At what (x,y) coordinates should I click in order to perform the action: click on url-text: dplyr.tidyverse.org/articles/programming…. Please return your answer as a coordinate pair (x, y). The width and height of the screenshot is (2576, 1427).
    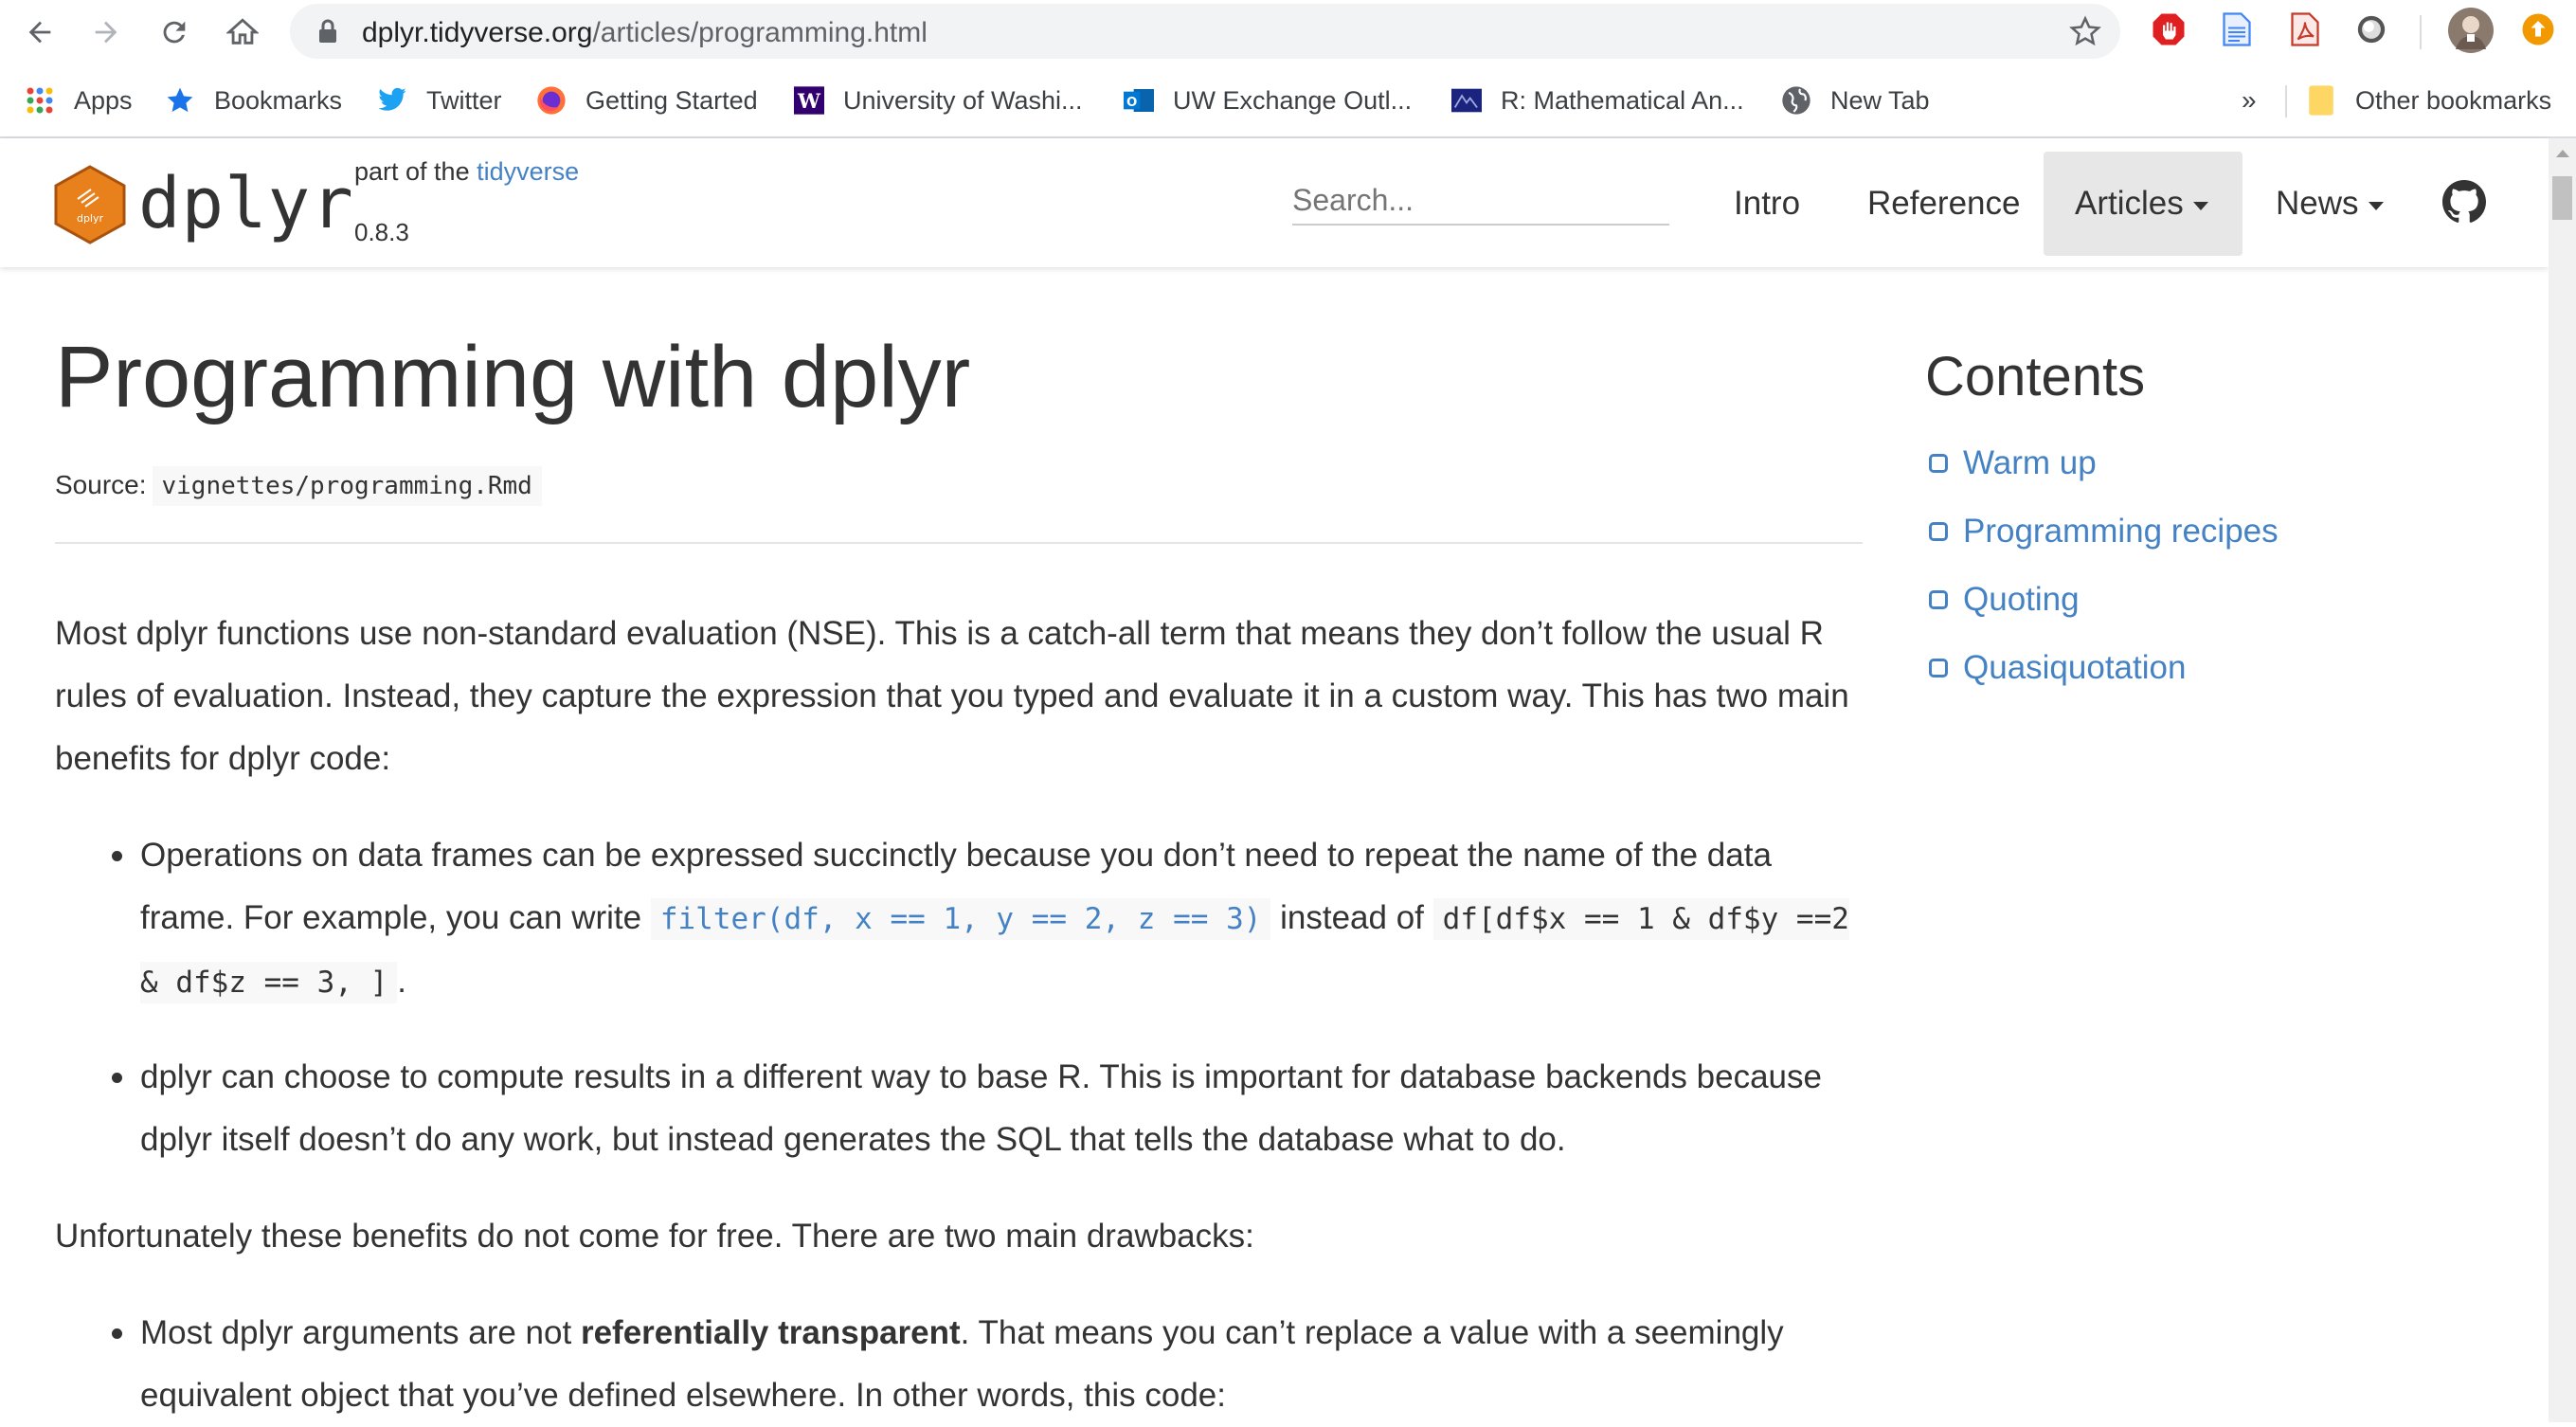
    Looking at the image, I should click on (645, 33).